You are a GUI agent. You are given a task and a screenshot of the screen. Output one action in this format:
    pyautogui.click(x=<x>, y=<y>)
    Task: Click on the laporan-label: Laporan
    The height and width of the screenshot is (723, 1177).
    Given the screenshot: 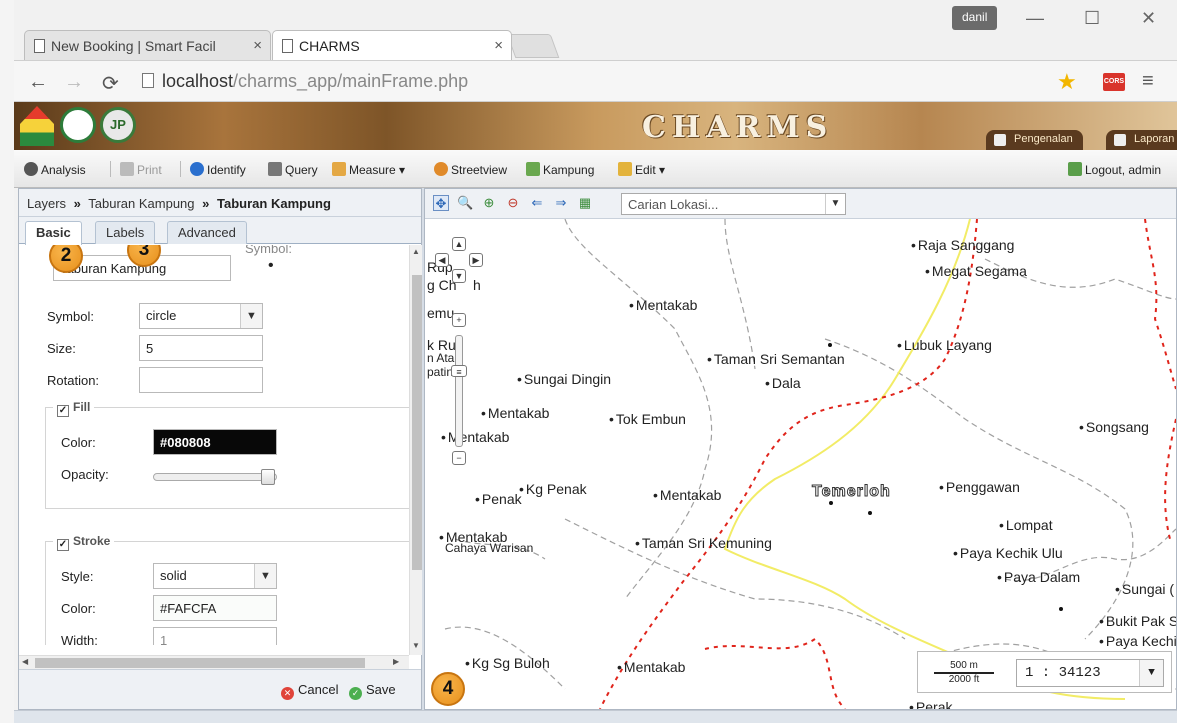 What is the action you would take?
    pyautogui.click(x=1154, y=139)
    